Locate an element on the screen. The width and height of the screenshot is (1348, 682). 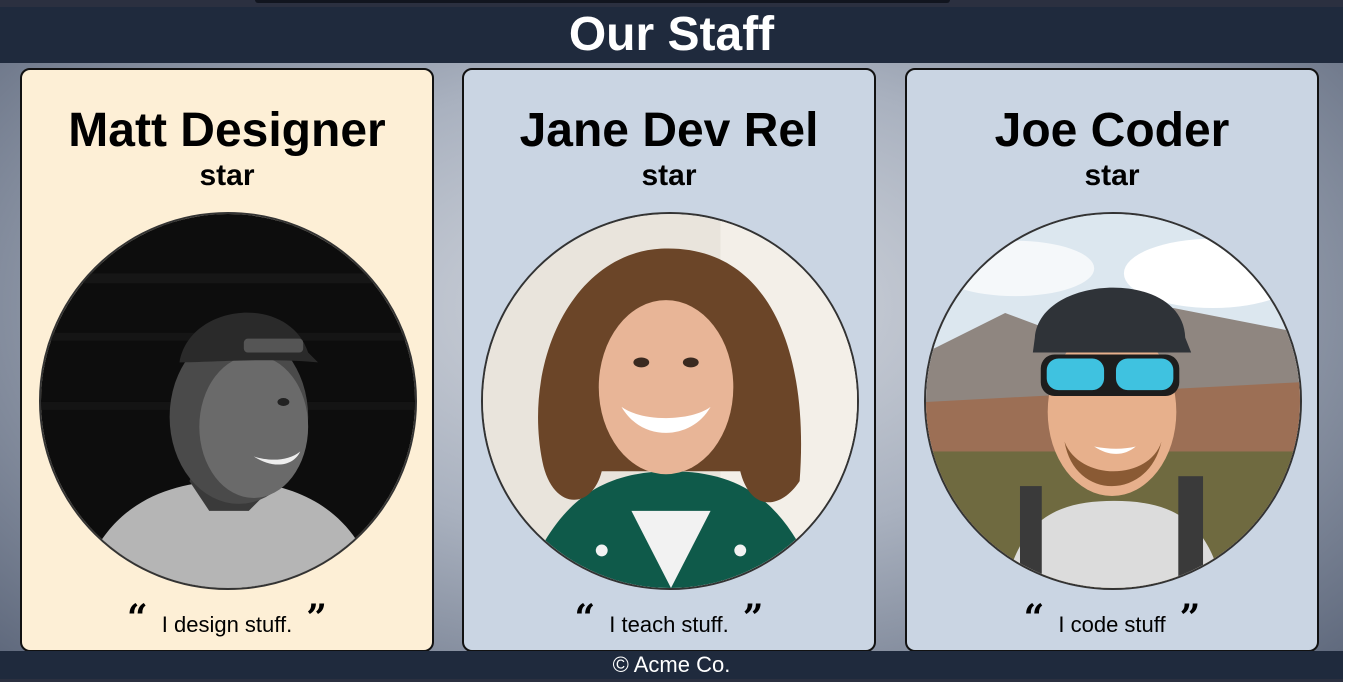
page-footer: © Acme Co. is located at coordinates (671, 665).